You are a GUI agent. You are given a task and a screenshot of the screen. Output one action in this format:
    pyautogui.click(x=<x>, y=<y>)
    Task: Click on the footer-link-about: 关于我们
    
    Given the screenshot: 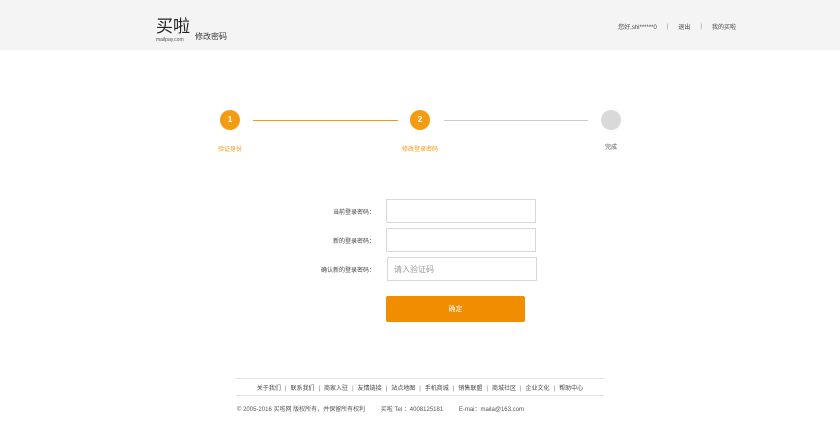 What is the action you would take?
    pyautogui.click(x=269, y=389)
    